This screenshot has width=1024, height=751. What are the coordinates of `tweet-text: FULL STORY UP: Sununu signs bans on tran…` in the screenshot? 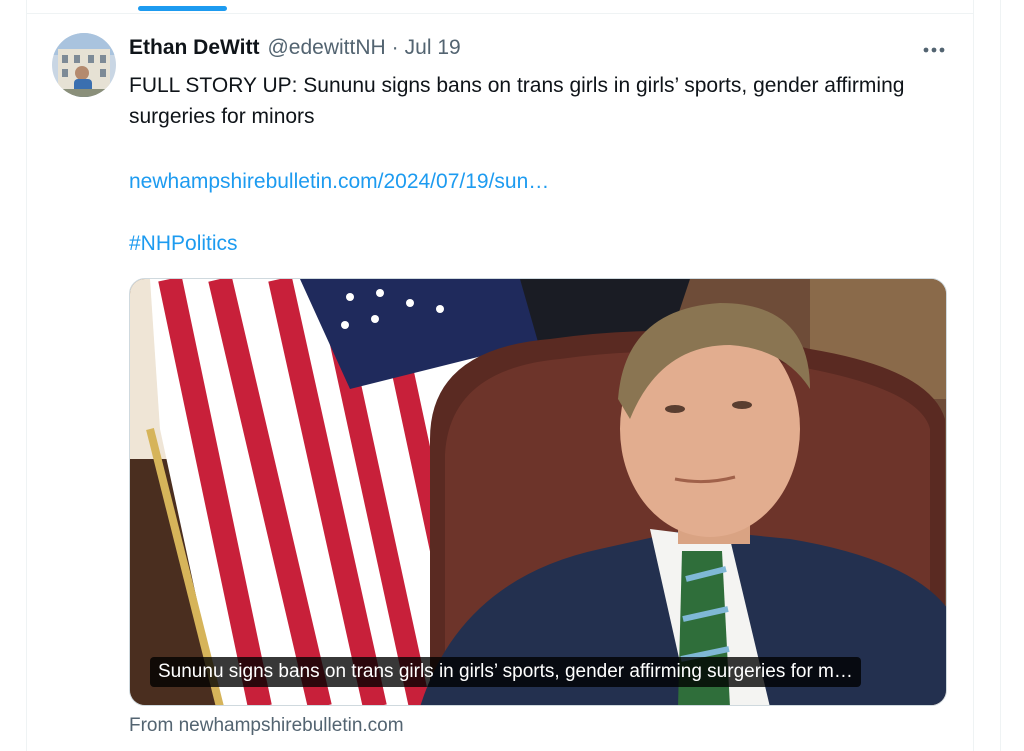 It's located at (517, 101).